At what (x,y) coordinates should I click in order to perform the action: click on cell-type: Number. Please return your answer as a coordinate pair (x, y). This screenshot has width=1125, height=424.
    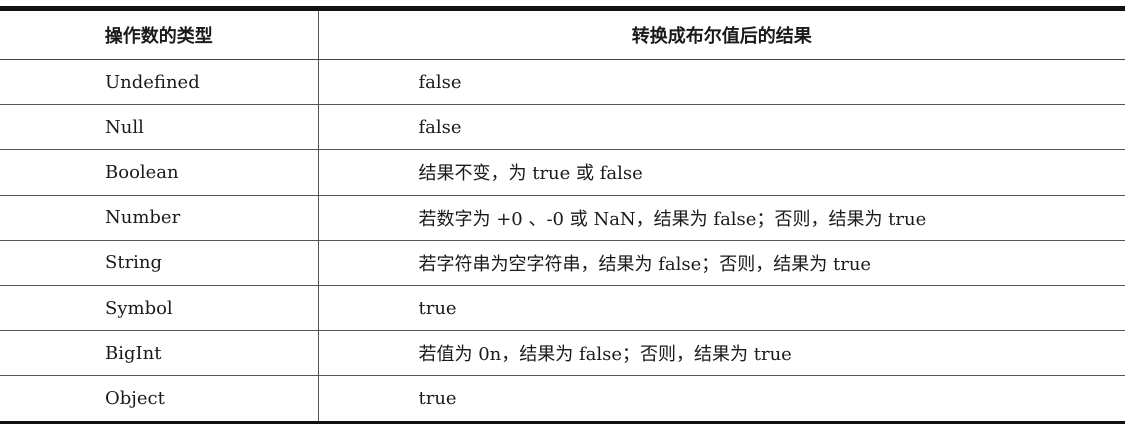
    Looking at the image, I should click on (159, 218).